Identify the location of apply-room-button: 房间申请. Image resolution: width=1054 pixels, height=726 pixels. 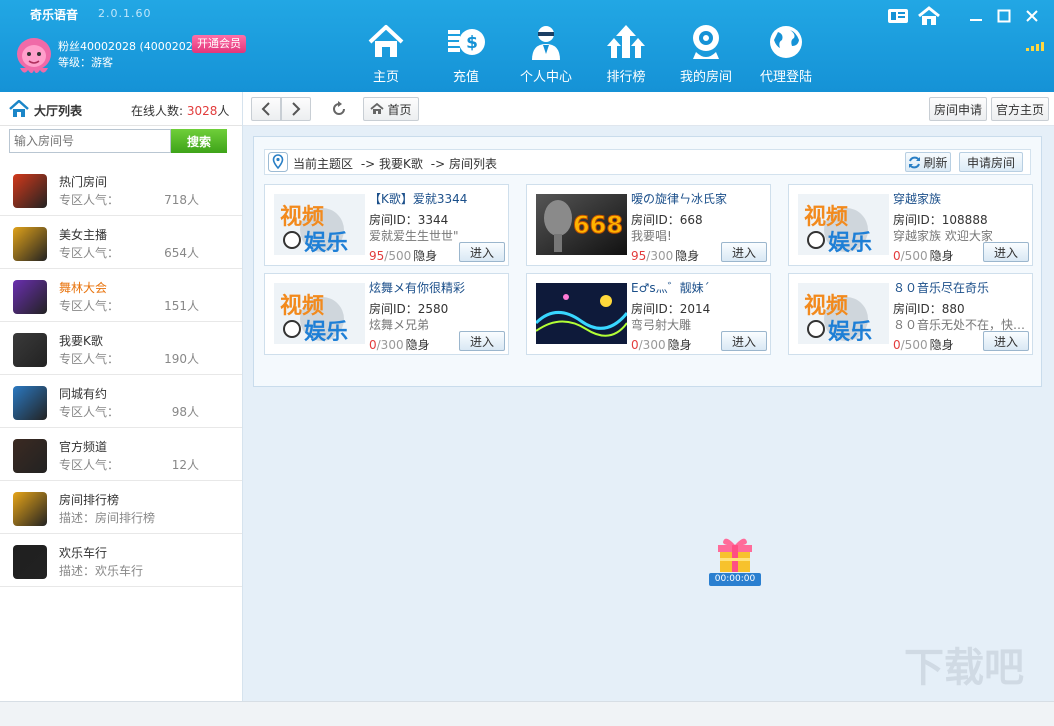
(958, 109).